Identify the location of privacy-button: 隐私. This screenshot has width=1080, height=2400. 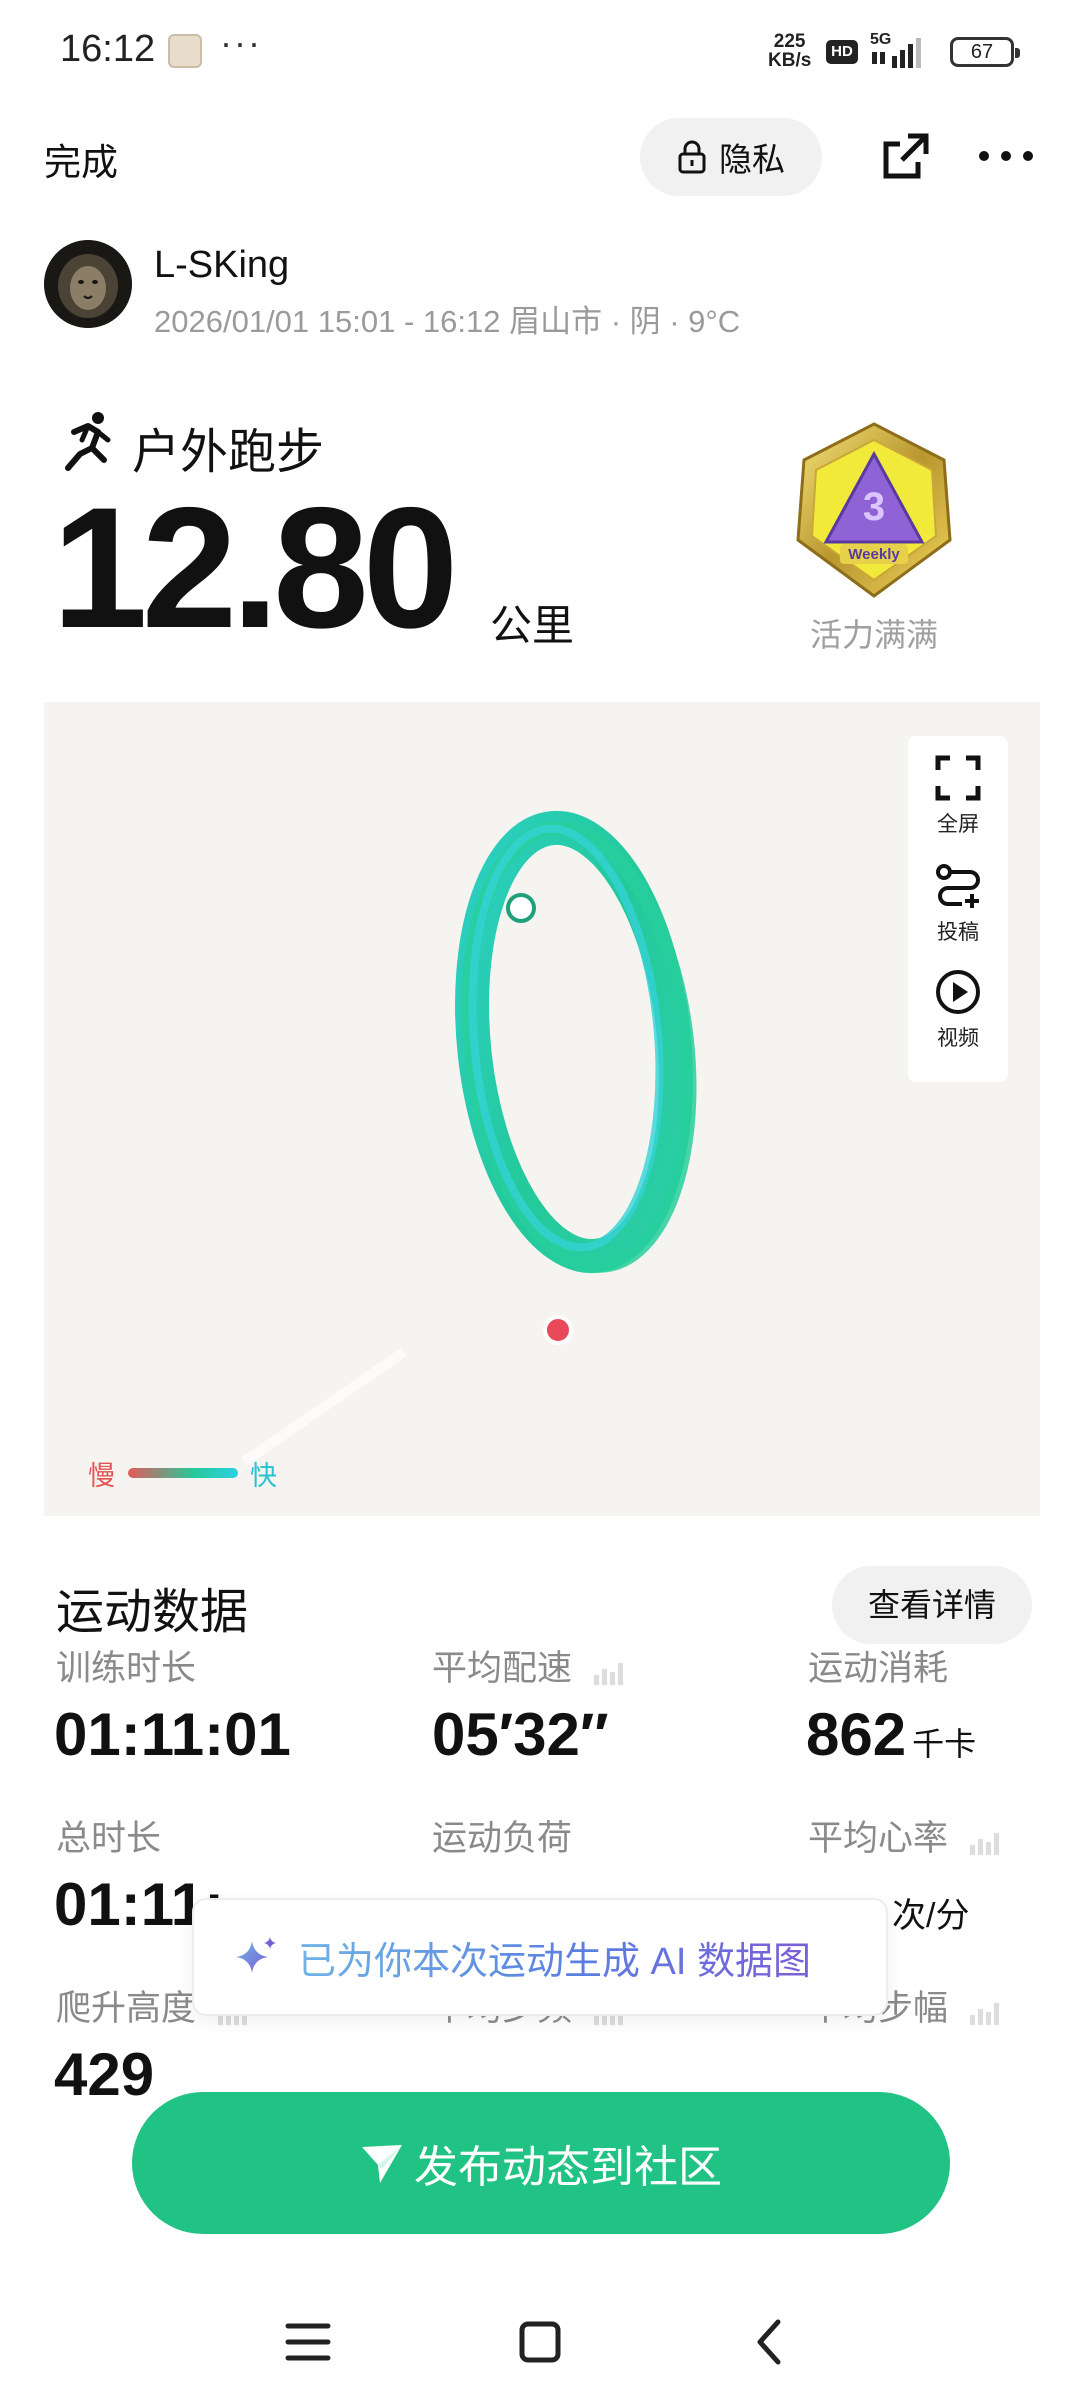
(731, 157).